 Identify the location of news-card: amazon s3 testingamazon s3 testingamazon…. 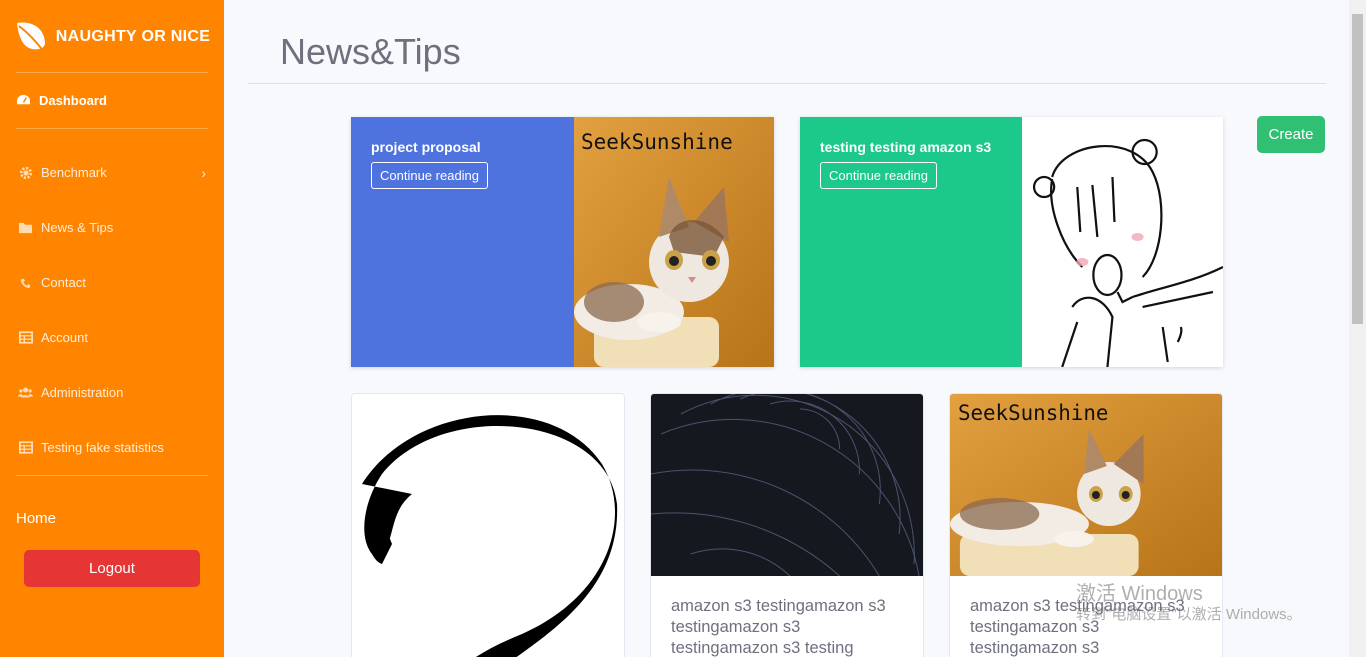
(787, 525).